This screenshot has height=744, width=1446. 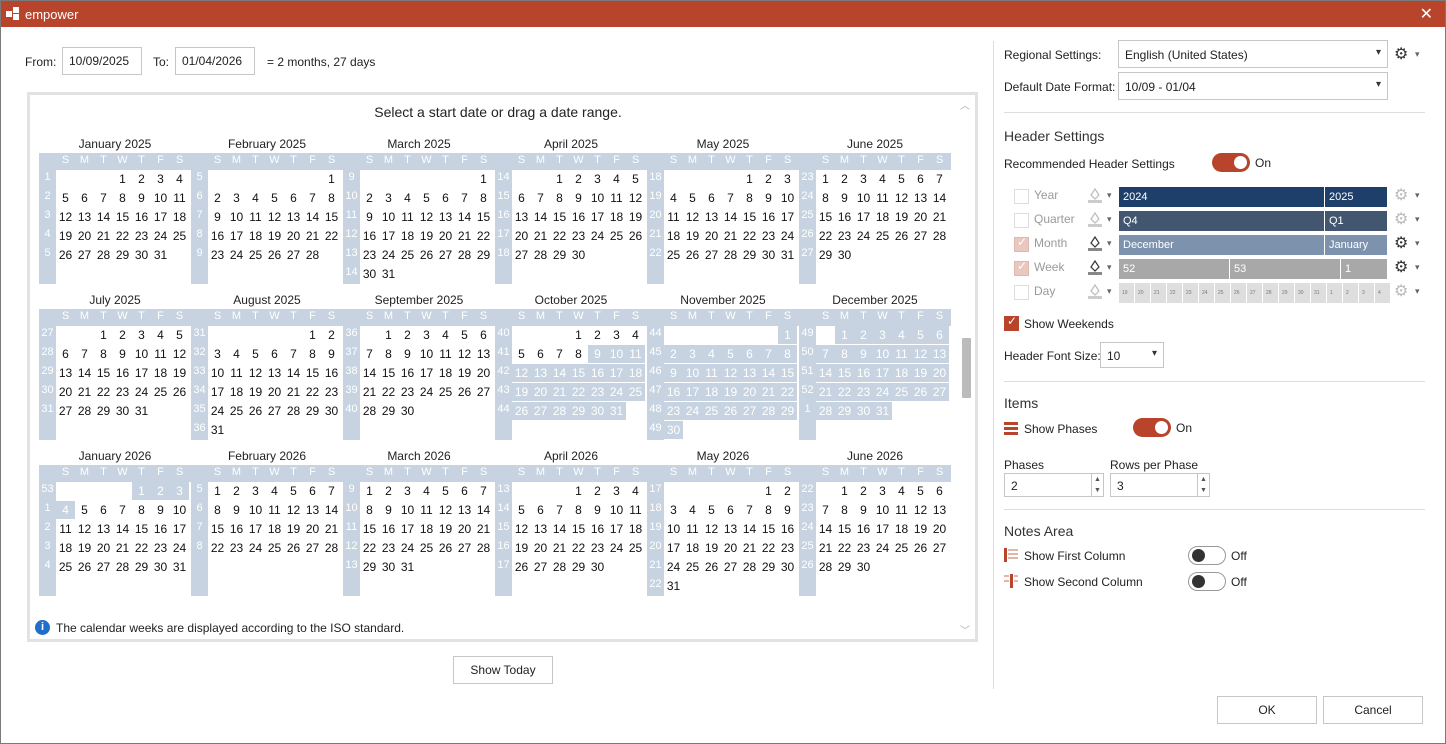 What do you see at coordinates (47, 546) in the screenshot?
I see `week-number: 3` at bounding box center [47, 546].